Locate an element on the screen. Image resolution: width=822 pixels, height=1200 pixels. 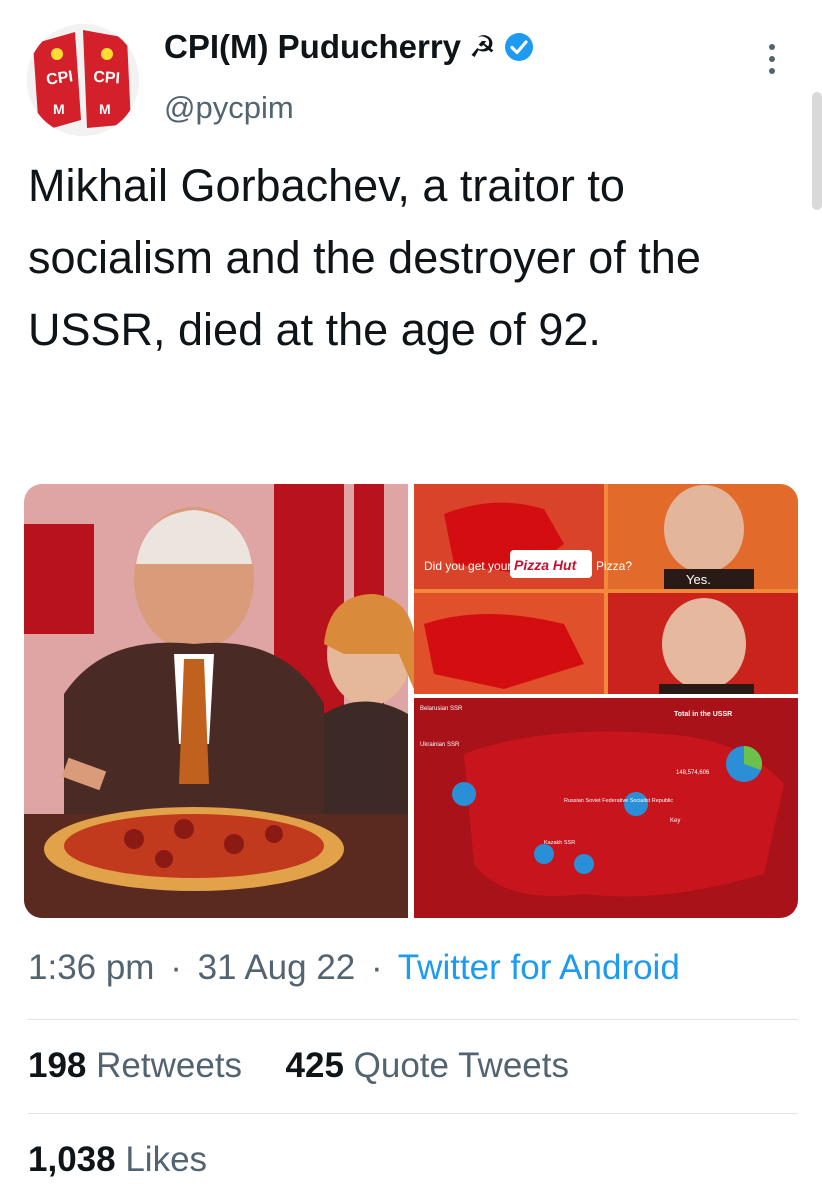
infographic-belarus-label: Belarusian SSR is located at coordinates (441, 709).